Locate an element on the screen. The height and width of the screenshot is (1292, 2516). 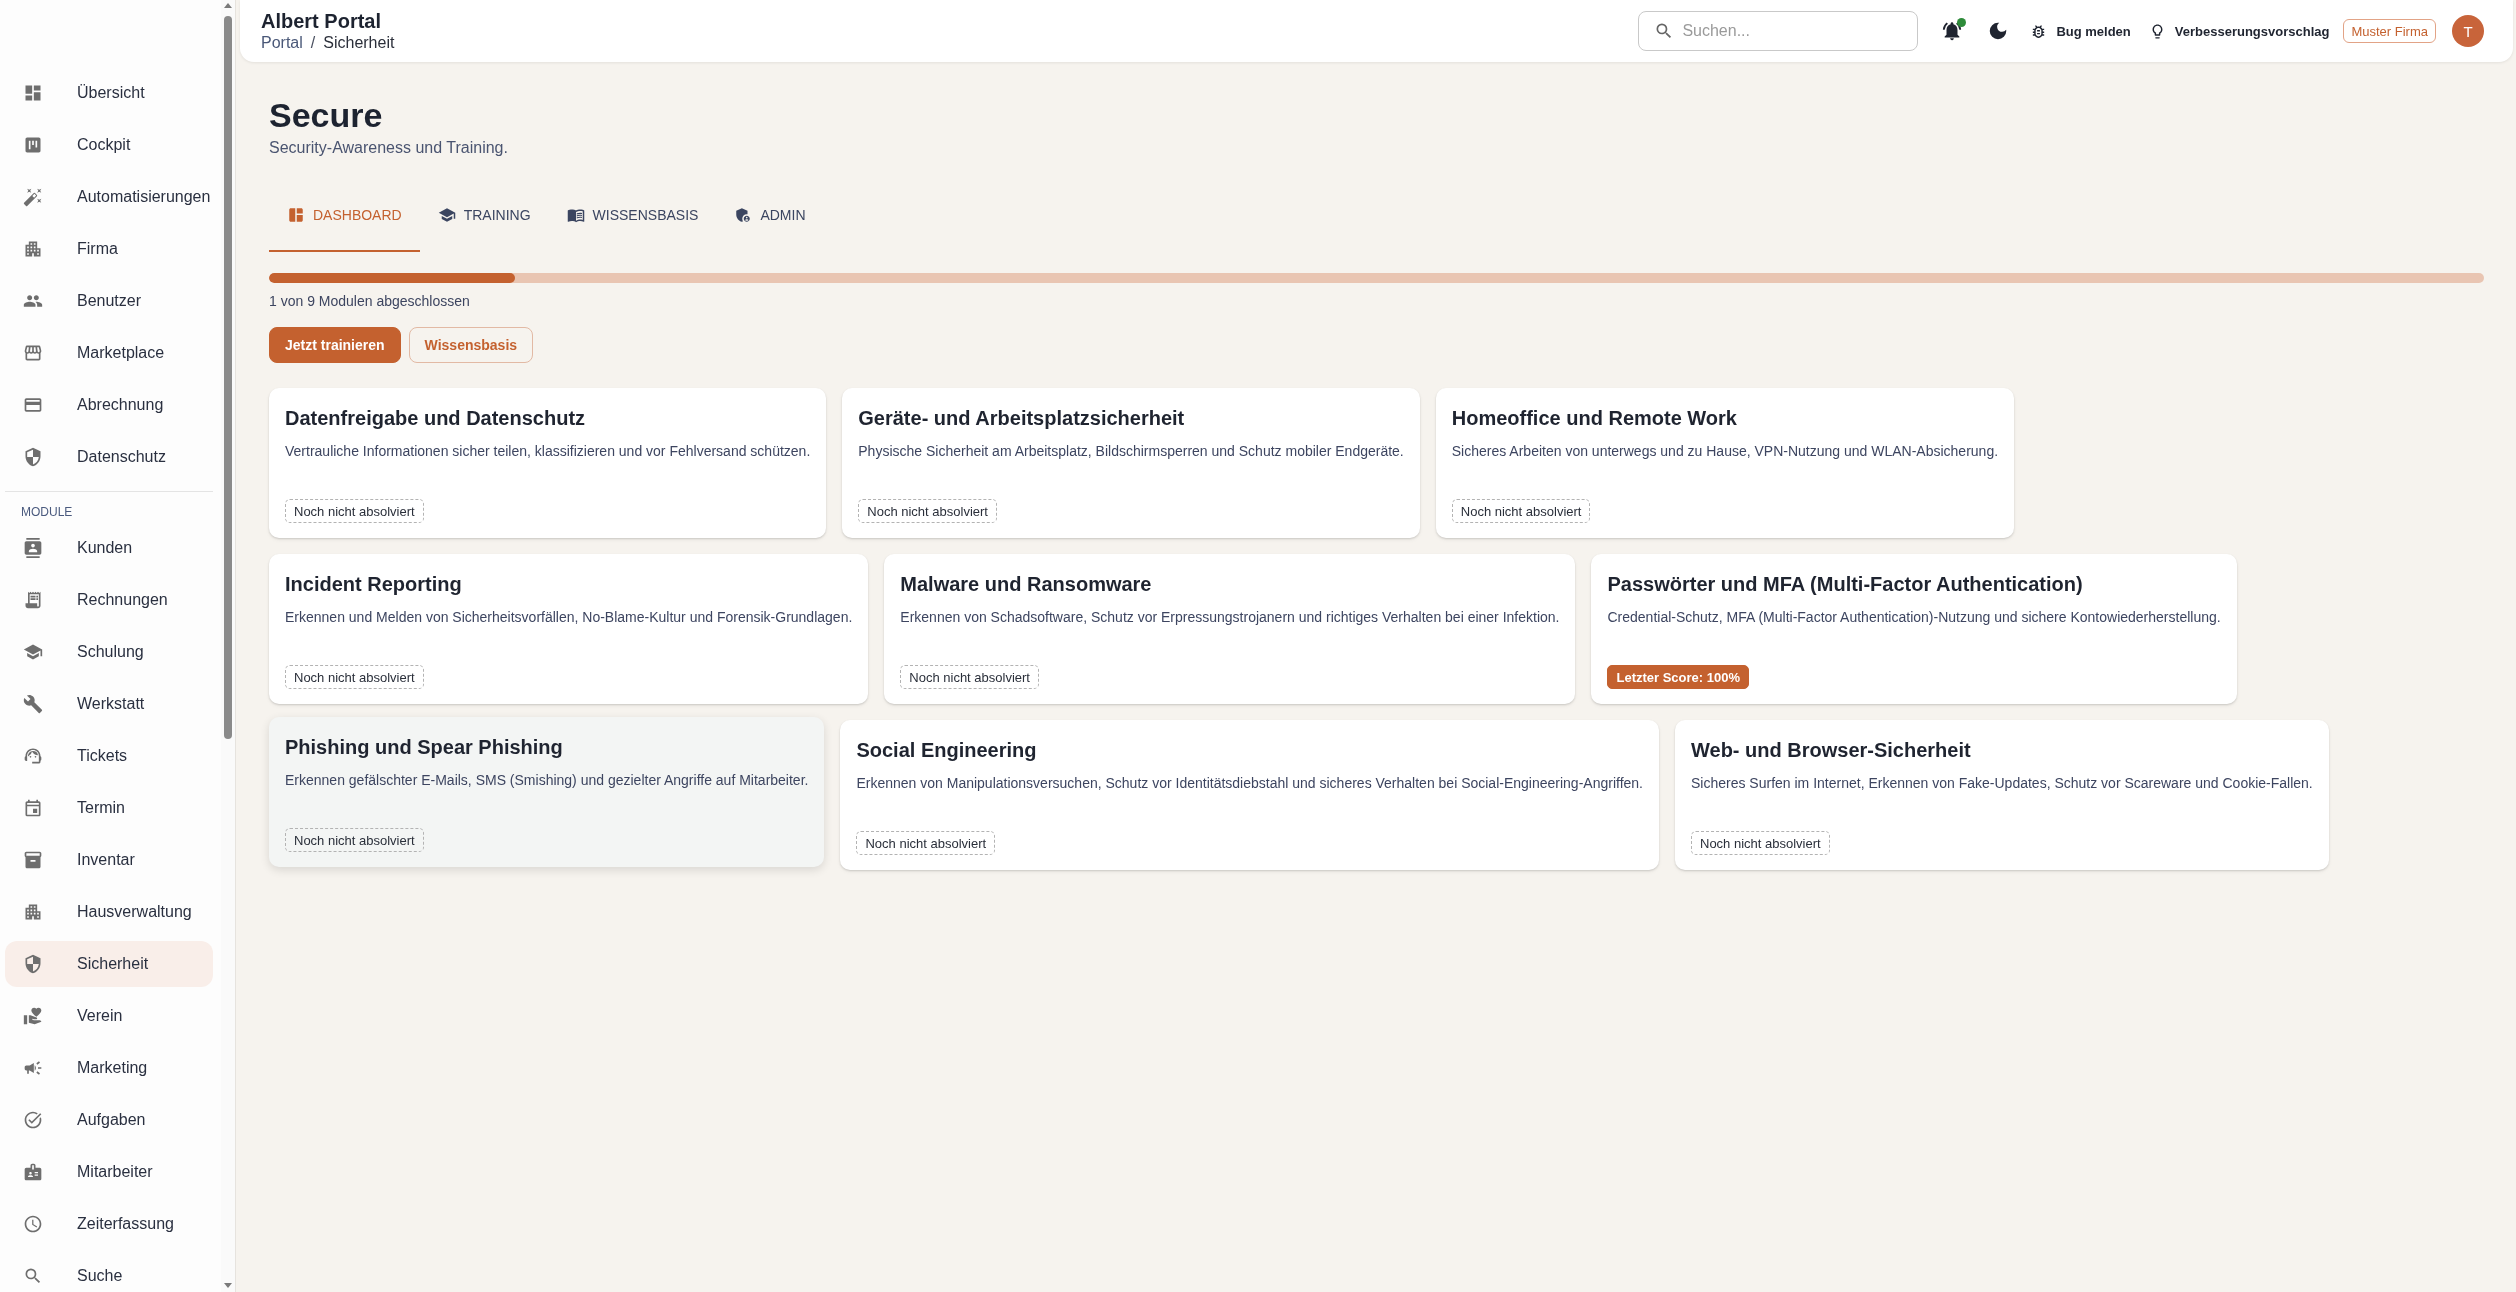
headset-icon is located at coordinates (33, 756).